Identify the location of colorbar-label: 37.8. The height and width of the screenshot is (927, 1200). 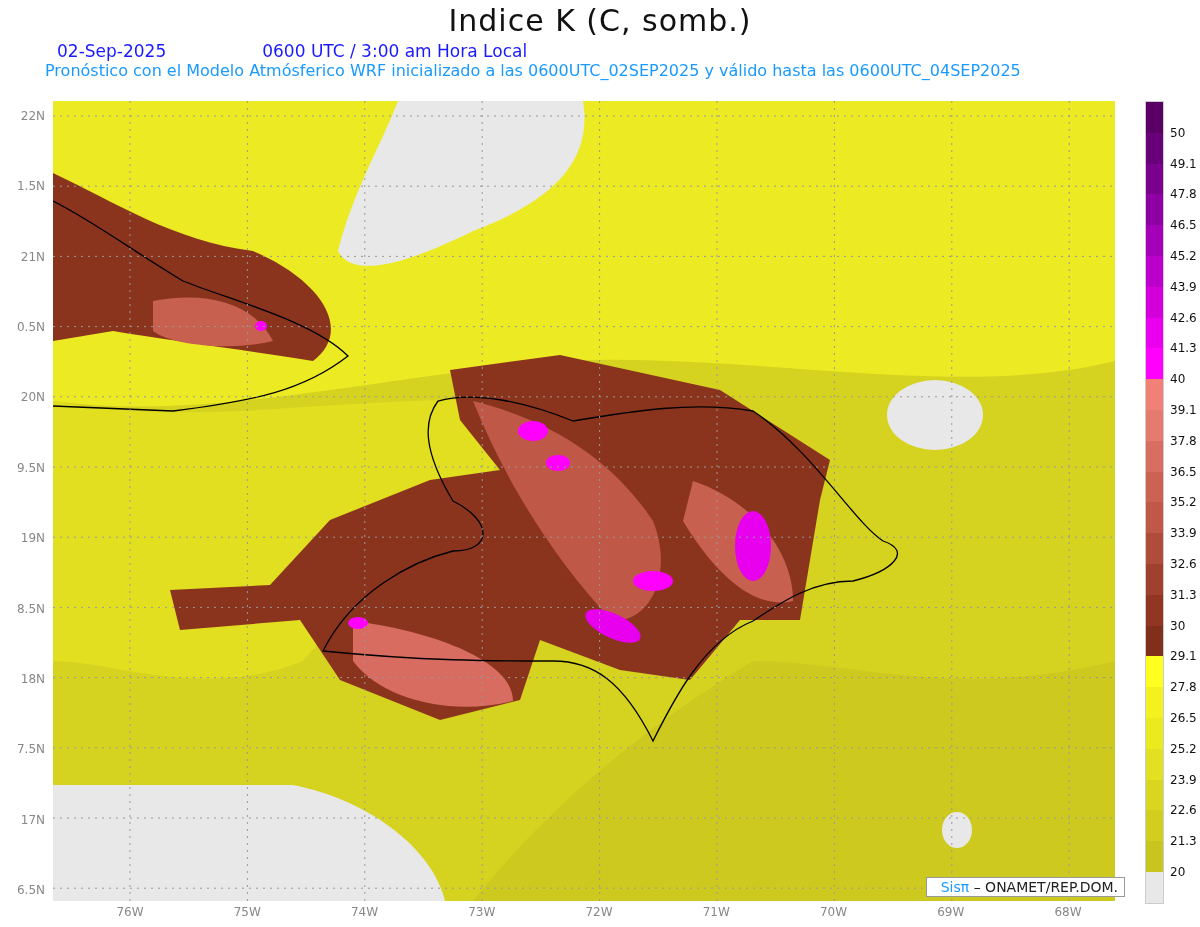
(1183, 440).